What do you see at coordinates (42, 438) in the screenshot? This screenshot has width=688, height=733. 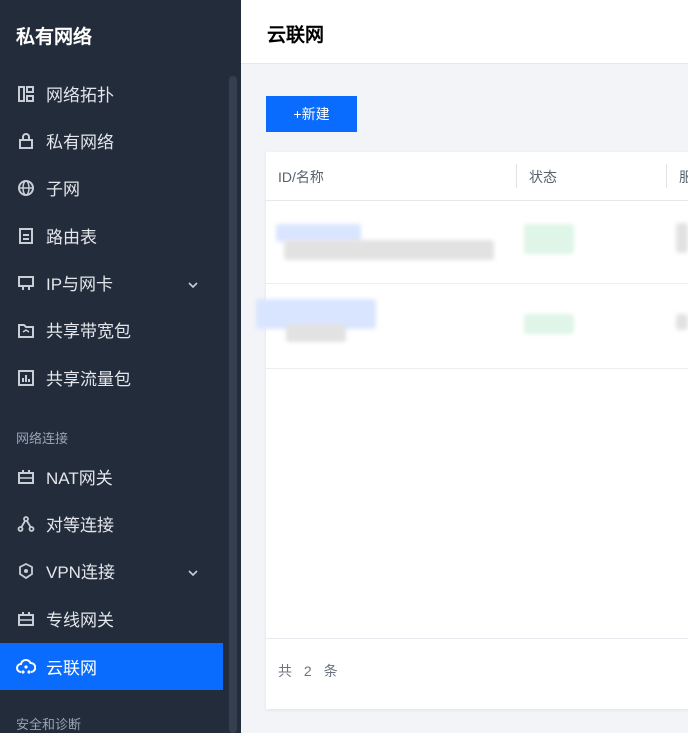 I see `section-label-network-connection: 网络连接` at bounding box center [42, 438].